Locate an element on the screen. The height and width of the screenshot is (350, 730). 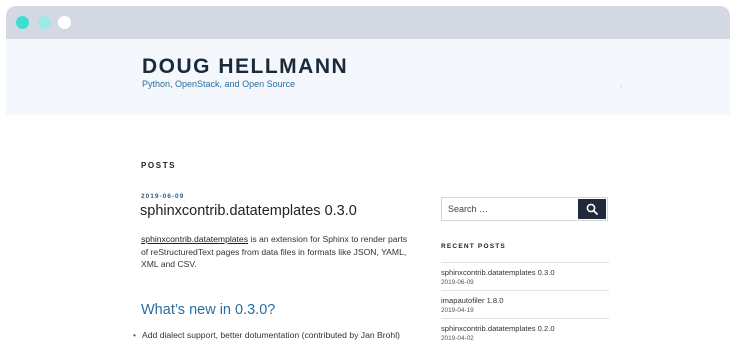
excerpt-link: sphinxcontrib.datatemplates is located at coordinates (194, 239).